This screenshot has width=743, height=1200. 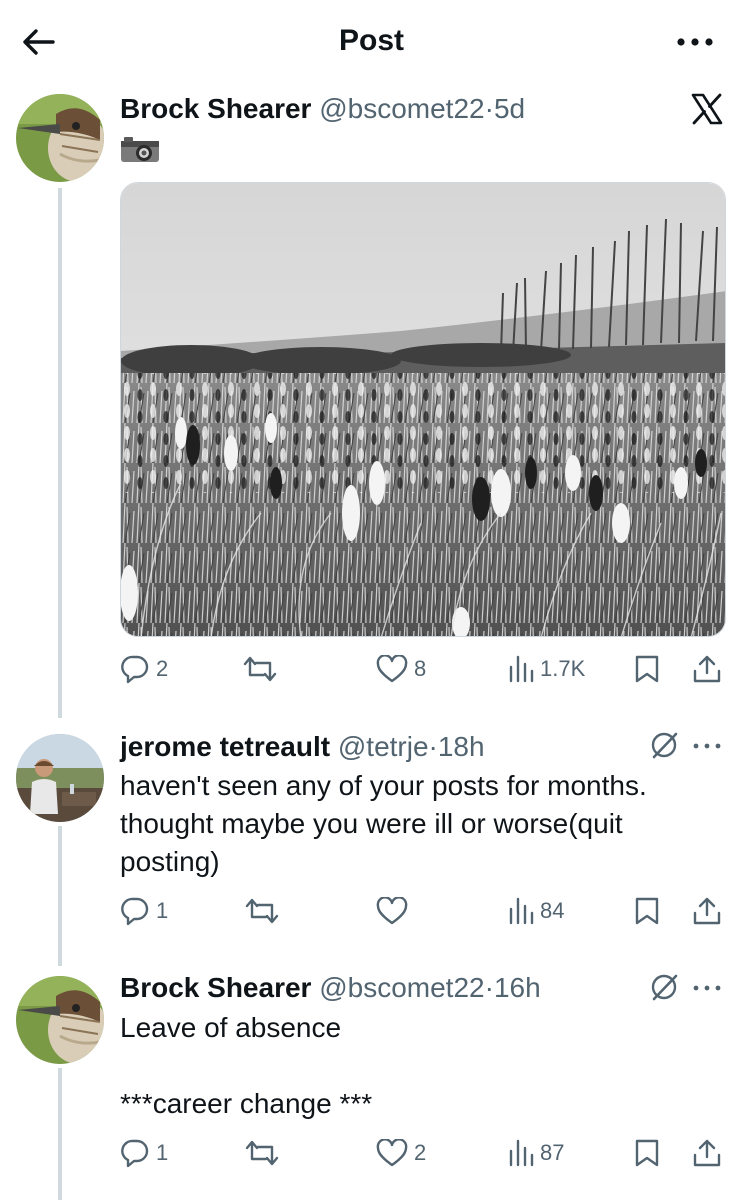 I want to click on view-count: 1.7K, so click(x=563, y=668).